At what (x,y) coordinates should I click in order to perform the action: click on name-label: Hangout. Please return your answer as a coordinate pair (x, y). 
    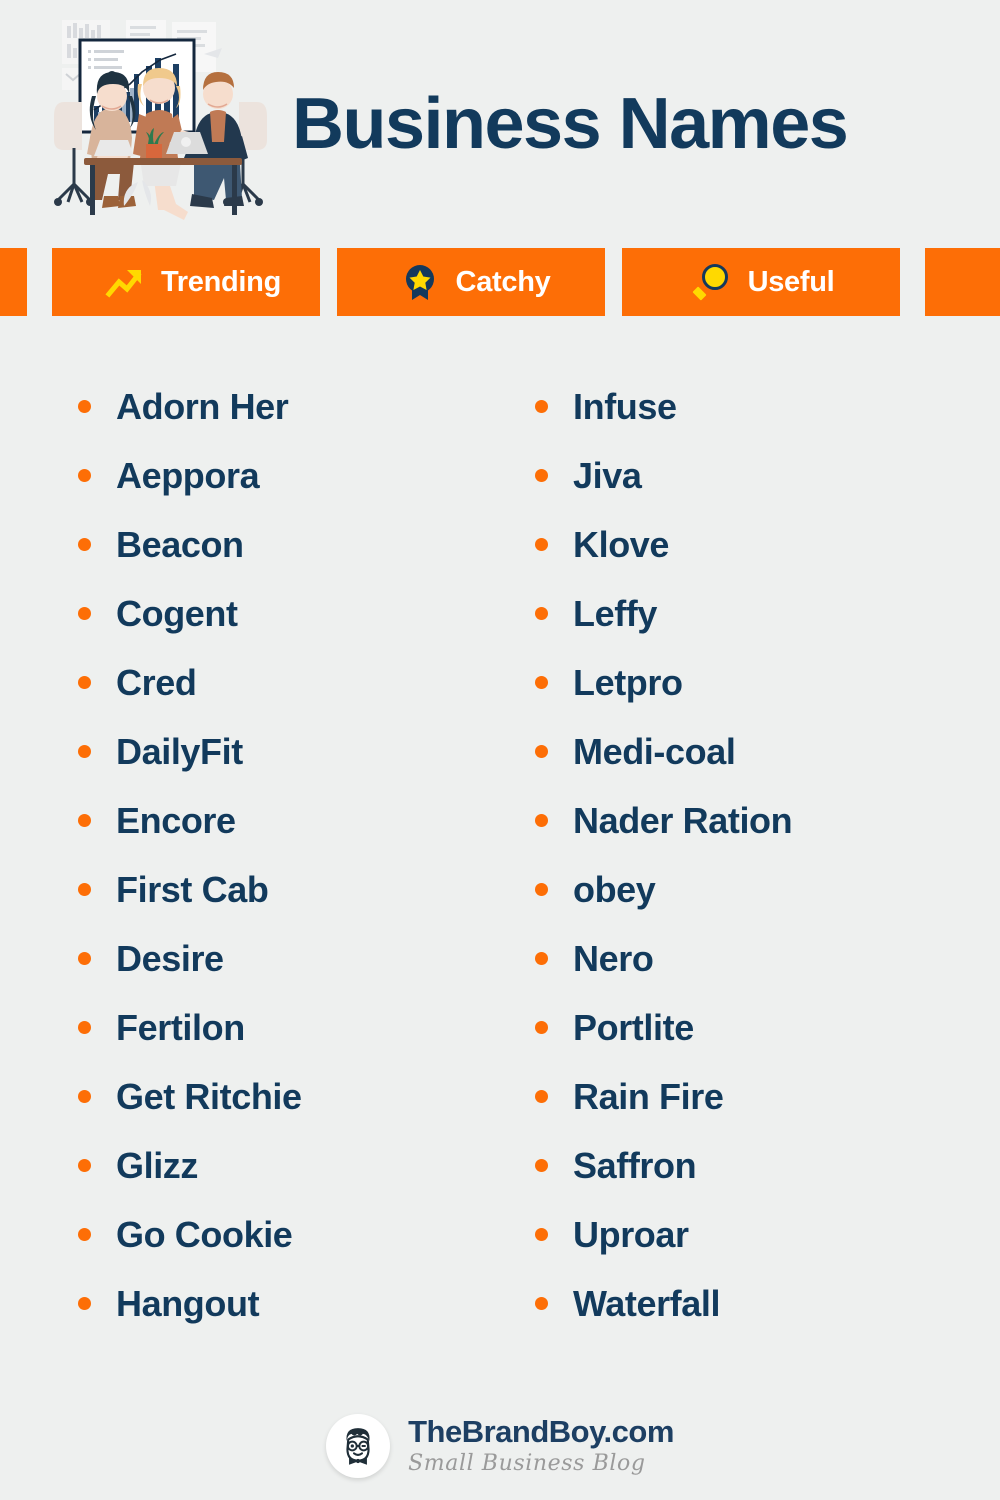
    Looking at the image, I should click on (188, 1303).